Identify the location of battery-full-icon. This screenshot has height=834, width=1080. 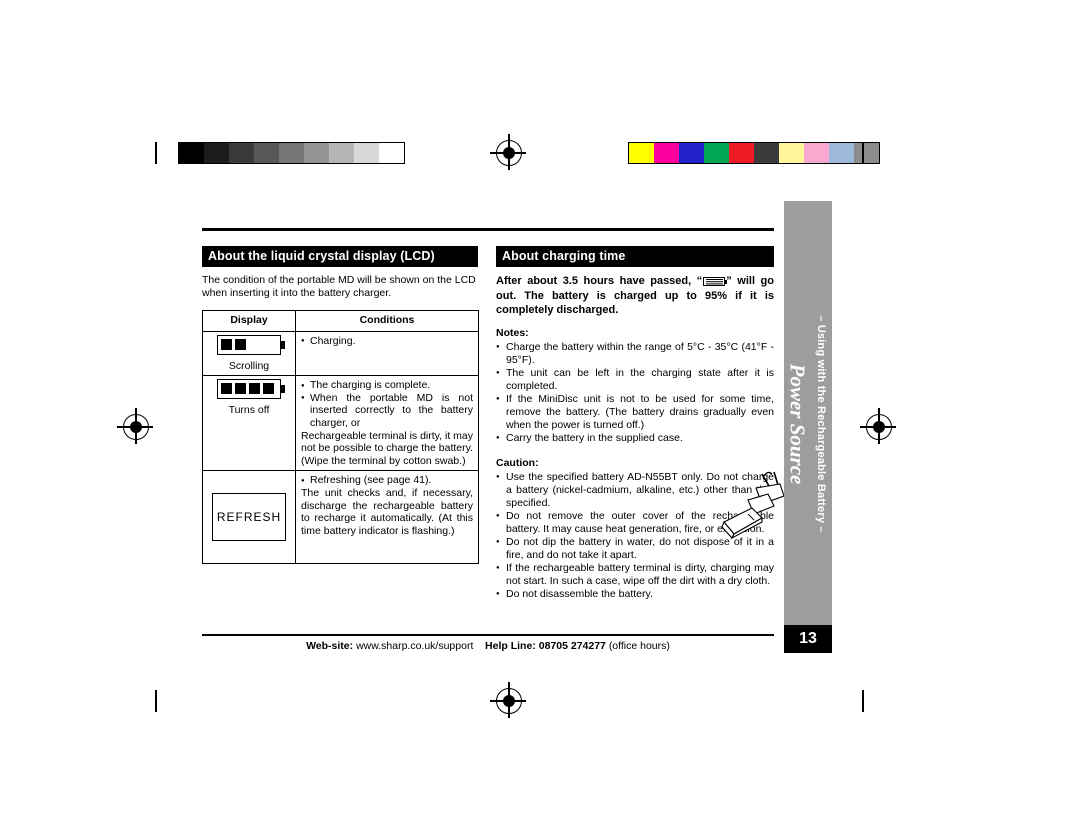
(715, 281).